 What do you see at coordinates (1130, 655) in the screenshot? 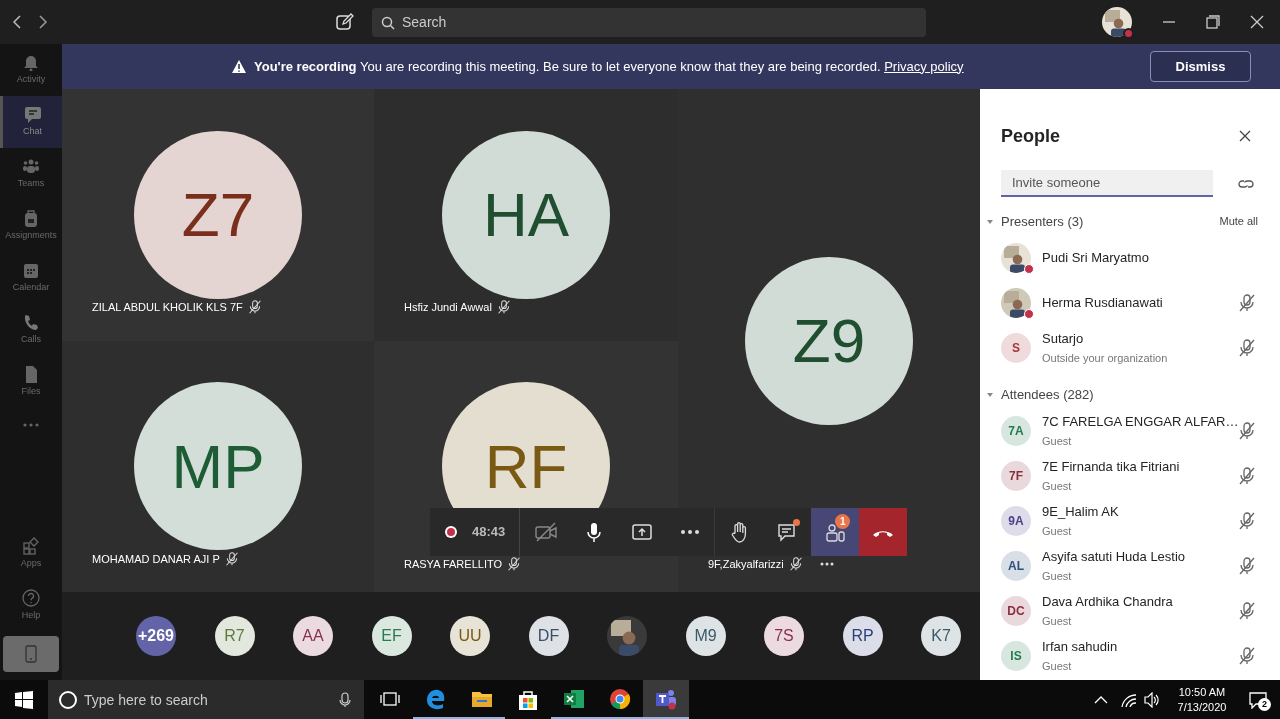
I see `participant-row: IS Irfan sahudin Guest` at bounding box center [1130, 655].